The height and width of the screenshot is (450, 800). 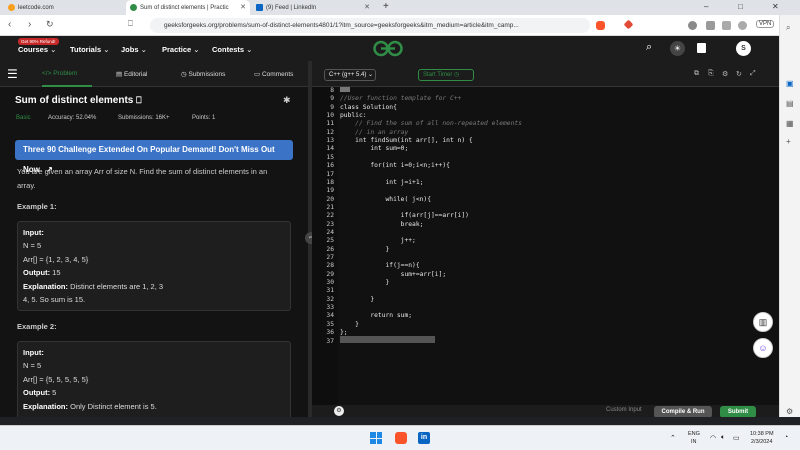 What do you see at coordinates (330, 174) in the screenshot?
I see `line-number: 17` at bounding box center [330, 174].